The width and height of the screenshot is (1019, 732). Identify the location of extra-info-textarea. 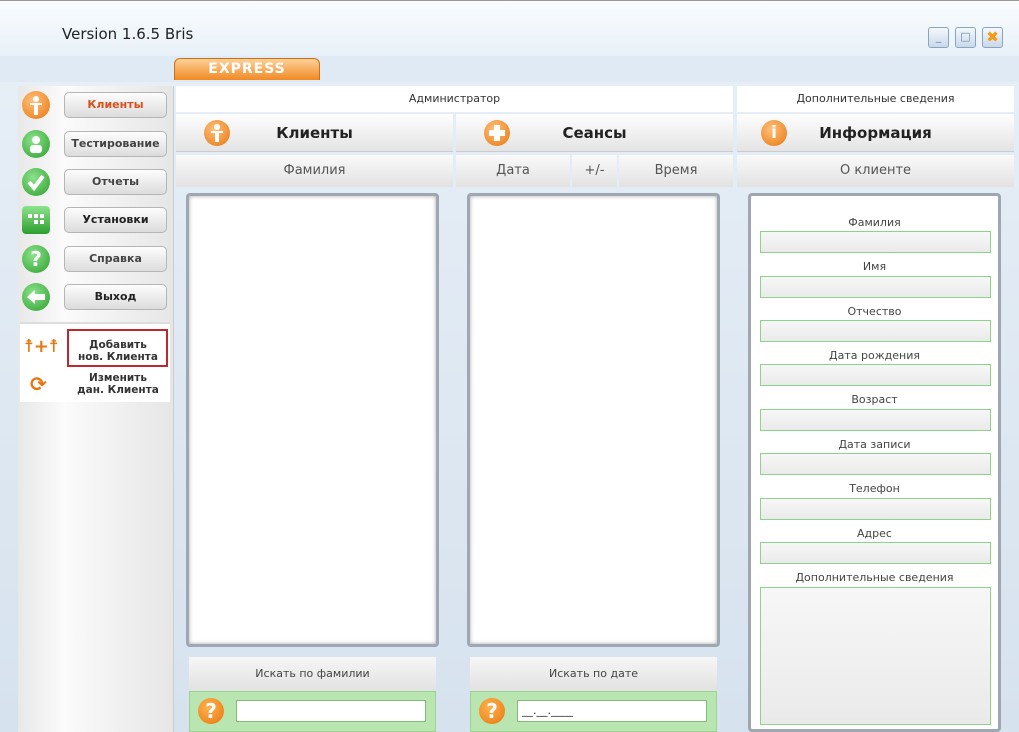
(875, 656).